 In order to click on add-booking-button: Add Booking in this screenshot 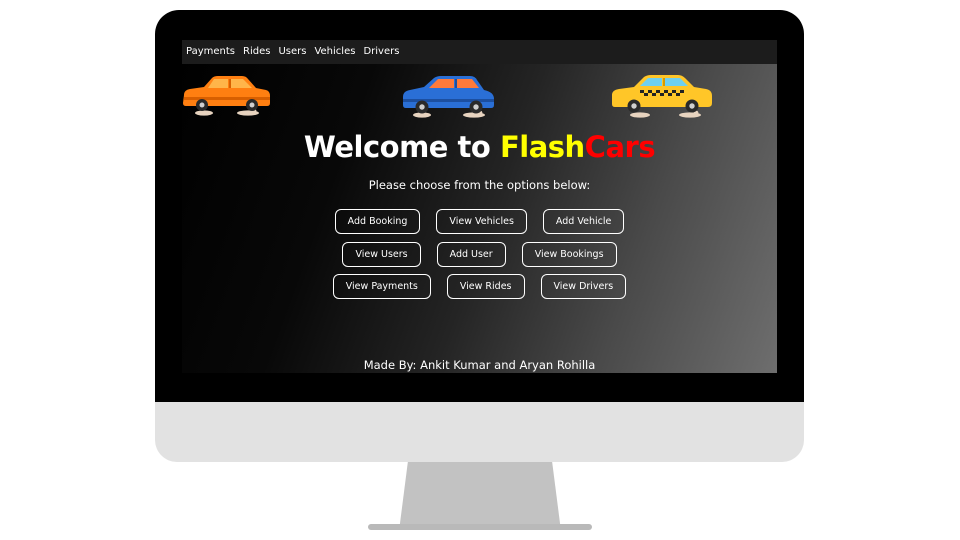, I will do `click(377, 221)`.